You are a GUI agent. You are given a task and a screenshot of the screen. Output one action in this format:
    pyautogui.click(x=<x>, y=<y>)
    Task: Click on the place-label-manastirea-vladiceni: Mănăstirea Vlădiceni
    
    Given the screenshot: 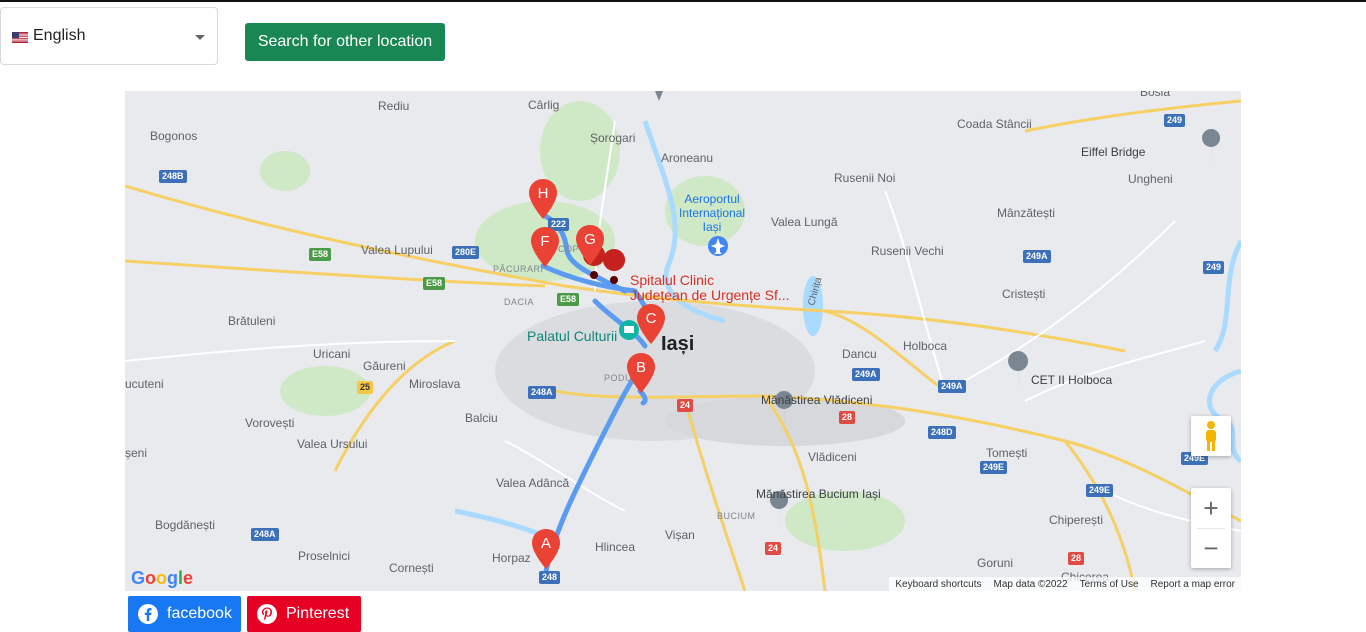 What is the action you would take?
    pyautogui.click(x=816, y=400)
    